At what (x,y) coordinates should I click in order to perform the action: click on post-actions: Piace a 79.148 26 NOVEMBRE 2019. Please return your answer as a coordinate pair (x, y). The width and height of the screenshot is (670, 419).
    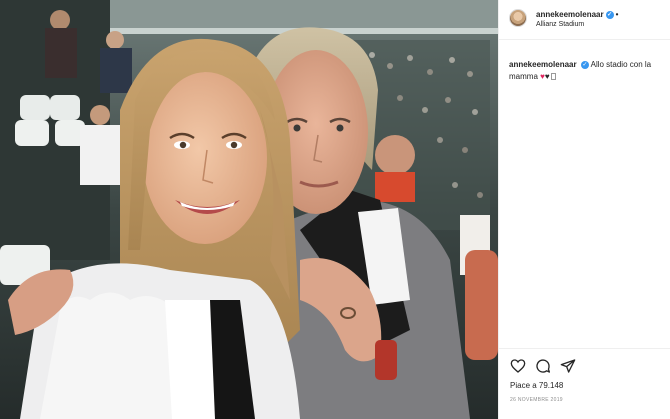
    Looking at the image, I should click on (584, 383).